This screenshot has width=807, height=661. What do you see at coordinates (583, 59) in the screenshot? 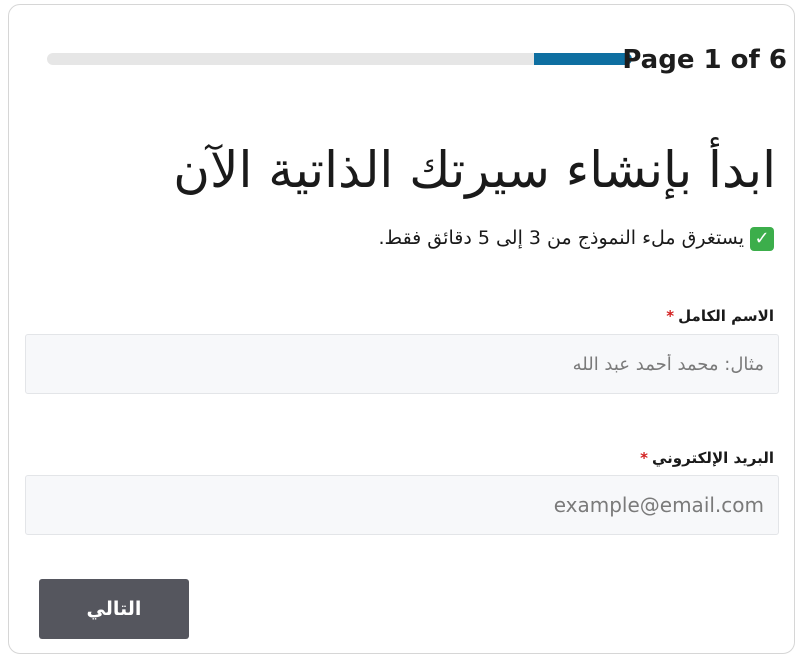
I see `progress-bar-fill` at bounding box center [583, 59].